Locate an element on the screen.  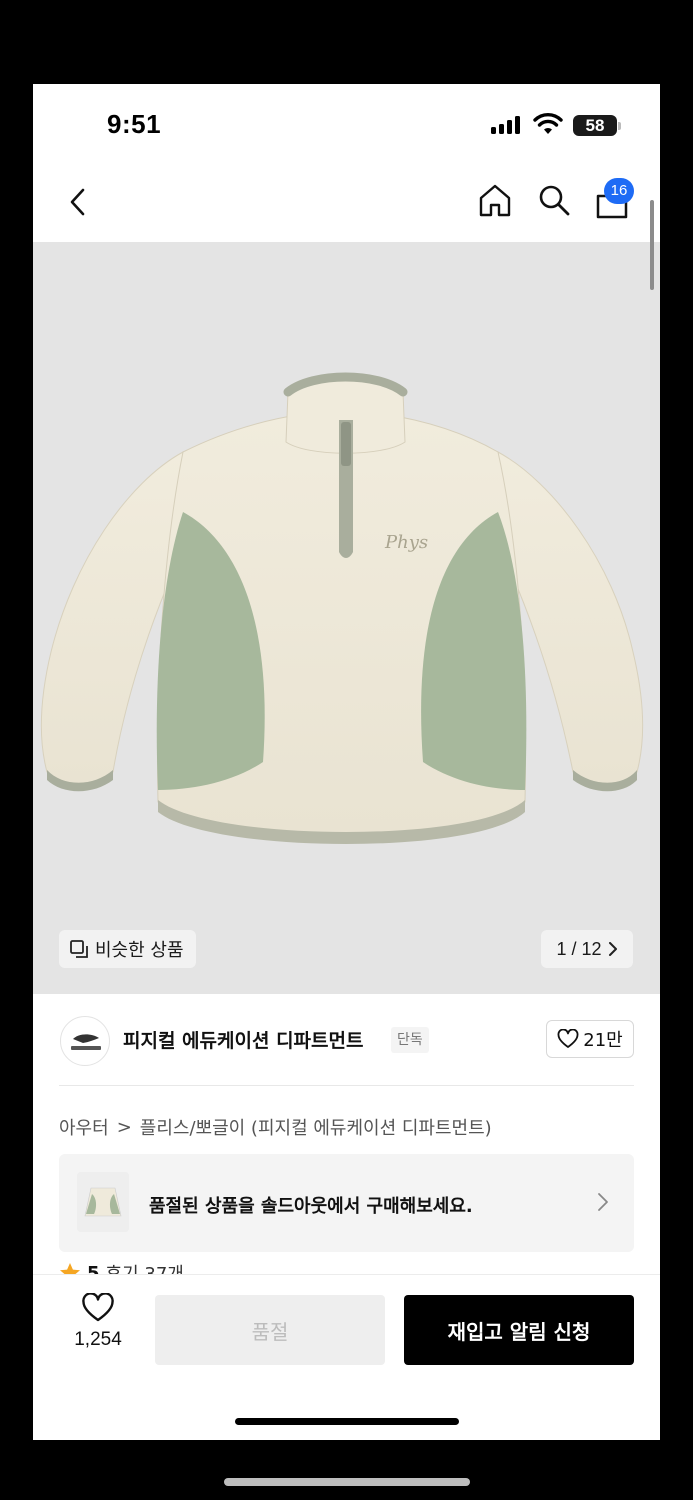
image-page-counter: 1 / 12 is located at coordinates (587, 949).